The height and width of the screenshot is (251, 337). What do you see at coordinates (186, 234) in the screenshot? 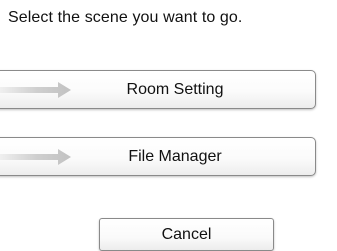
I see `cancel-button: Cancel` at bounding box center [186, 234].